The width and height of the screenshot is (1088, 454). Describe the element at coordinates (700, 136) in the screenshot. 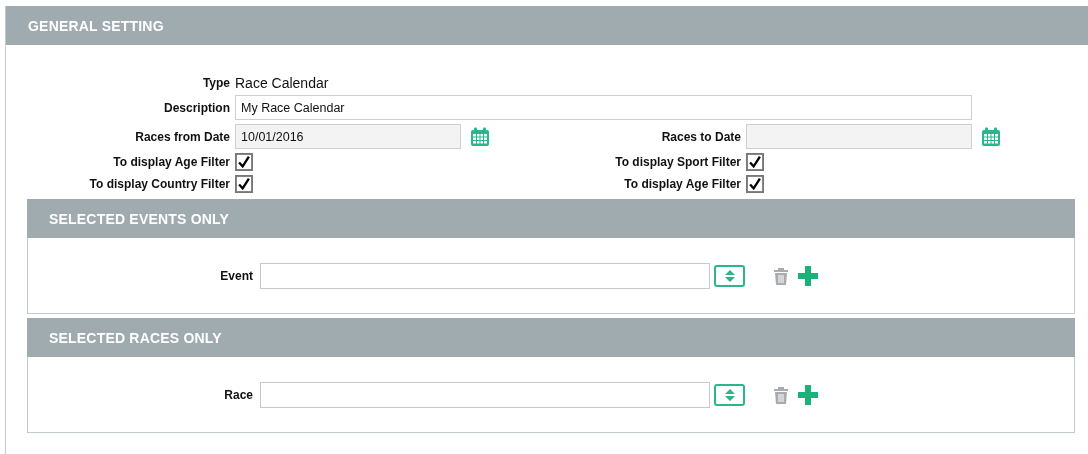

I see `field-label: Races to Date` at that location.